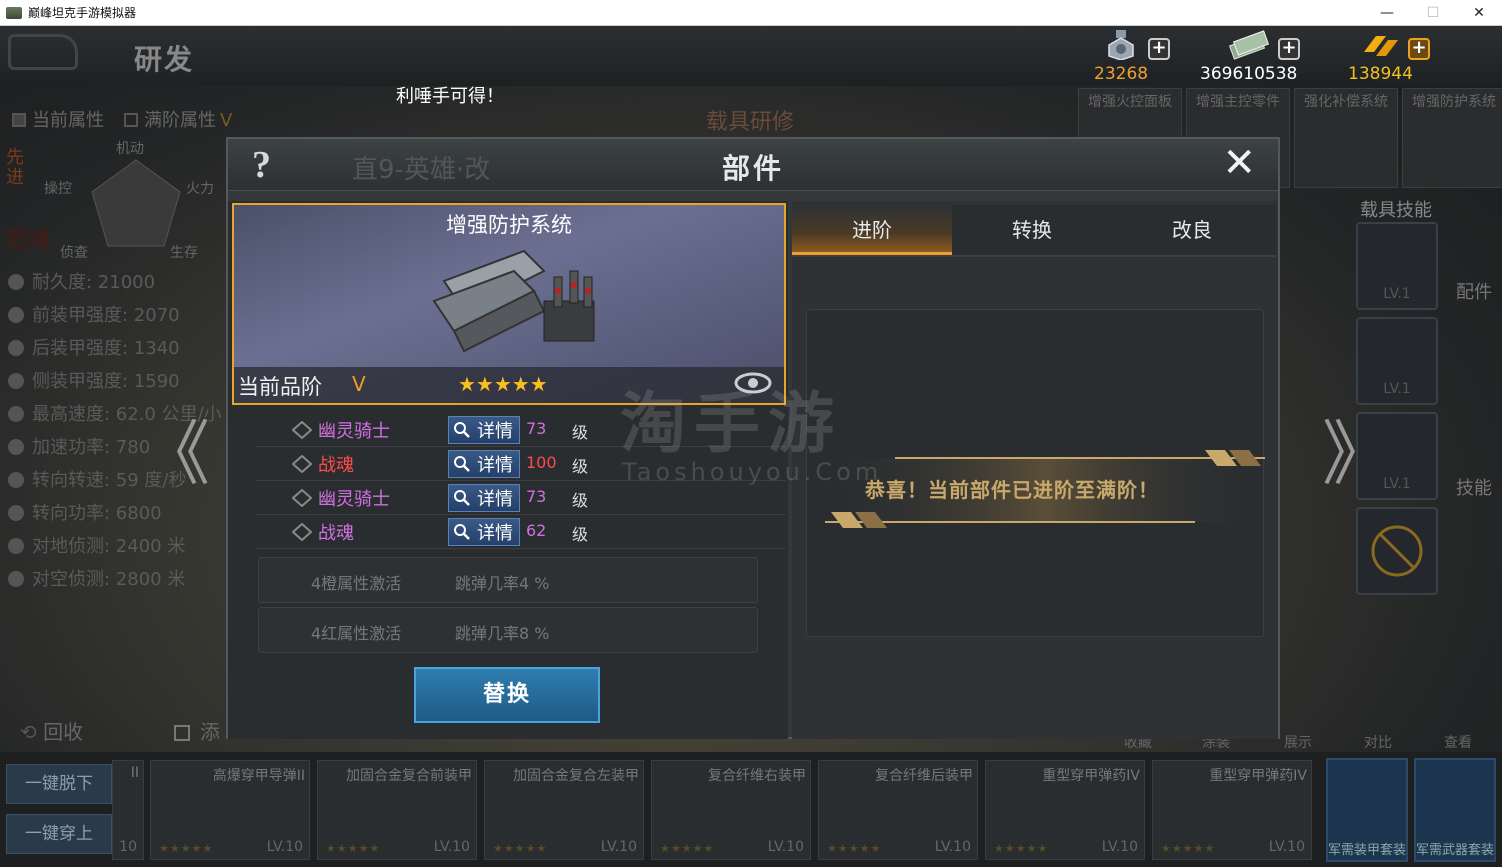 The width and height of the screenshot is (1502, 867). Describe the element at coordinates (1397, 266) in the screenshot. I see `skill-slot-1: LV.1` at that location.